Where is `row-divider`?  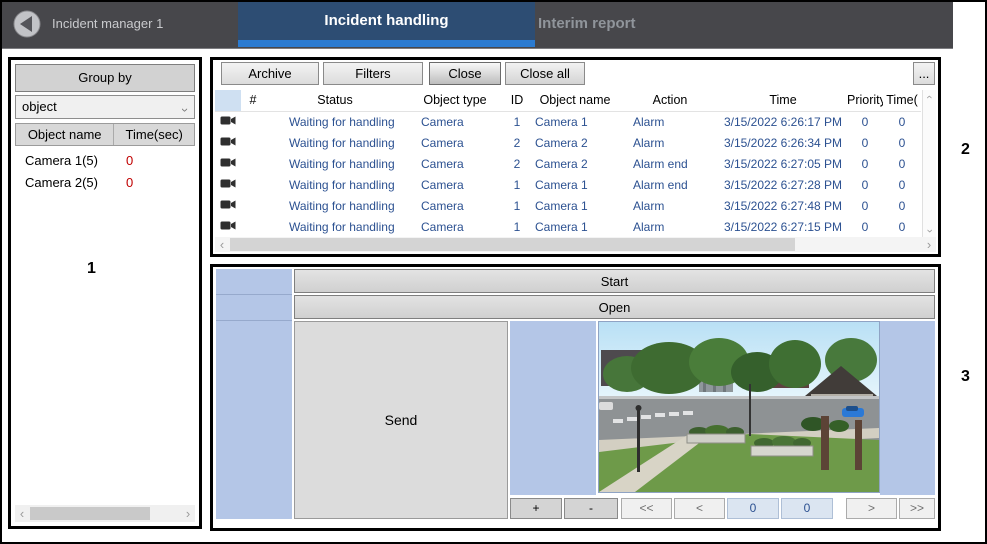 row-divider is located at coordinates (254, 320).